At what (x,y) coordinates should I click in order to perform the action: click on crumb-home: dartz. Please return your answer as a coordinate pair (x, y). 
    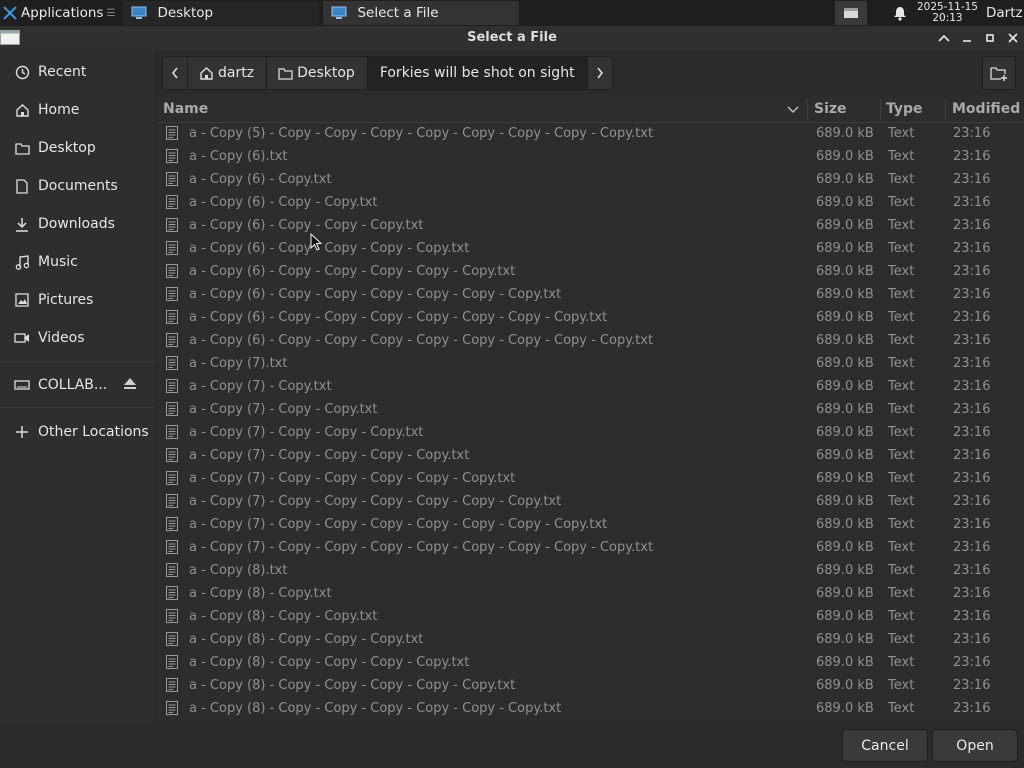
    Looking at the image, I should click on (228, 73).